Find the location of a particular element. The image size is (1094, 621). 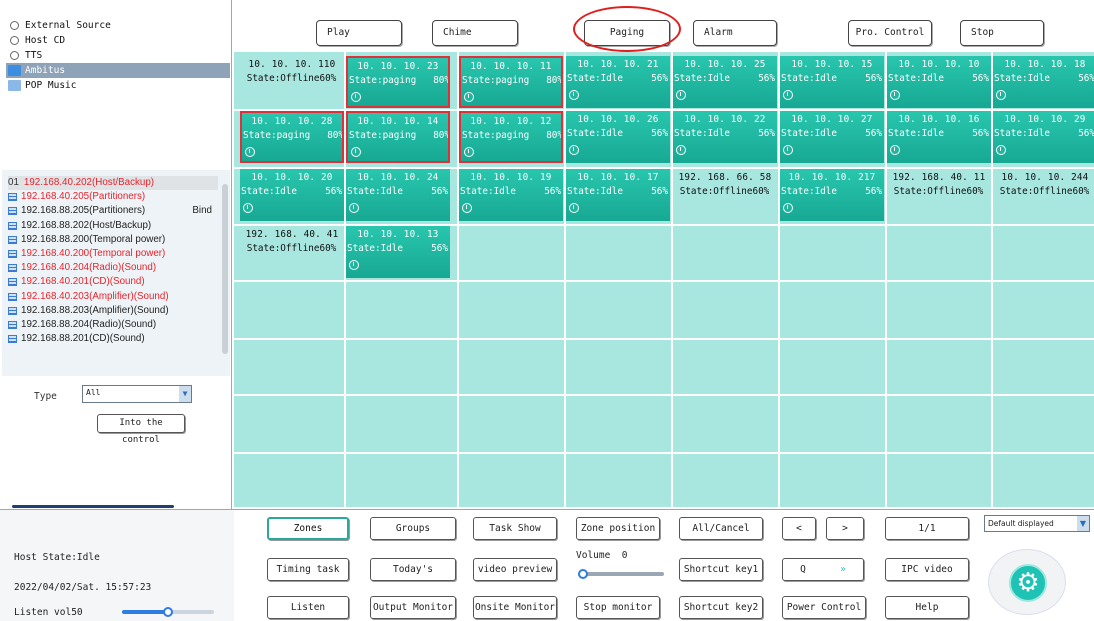

fast-forward-icon: » is located at coordinates (843, 569).